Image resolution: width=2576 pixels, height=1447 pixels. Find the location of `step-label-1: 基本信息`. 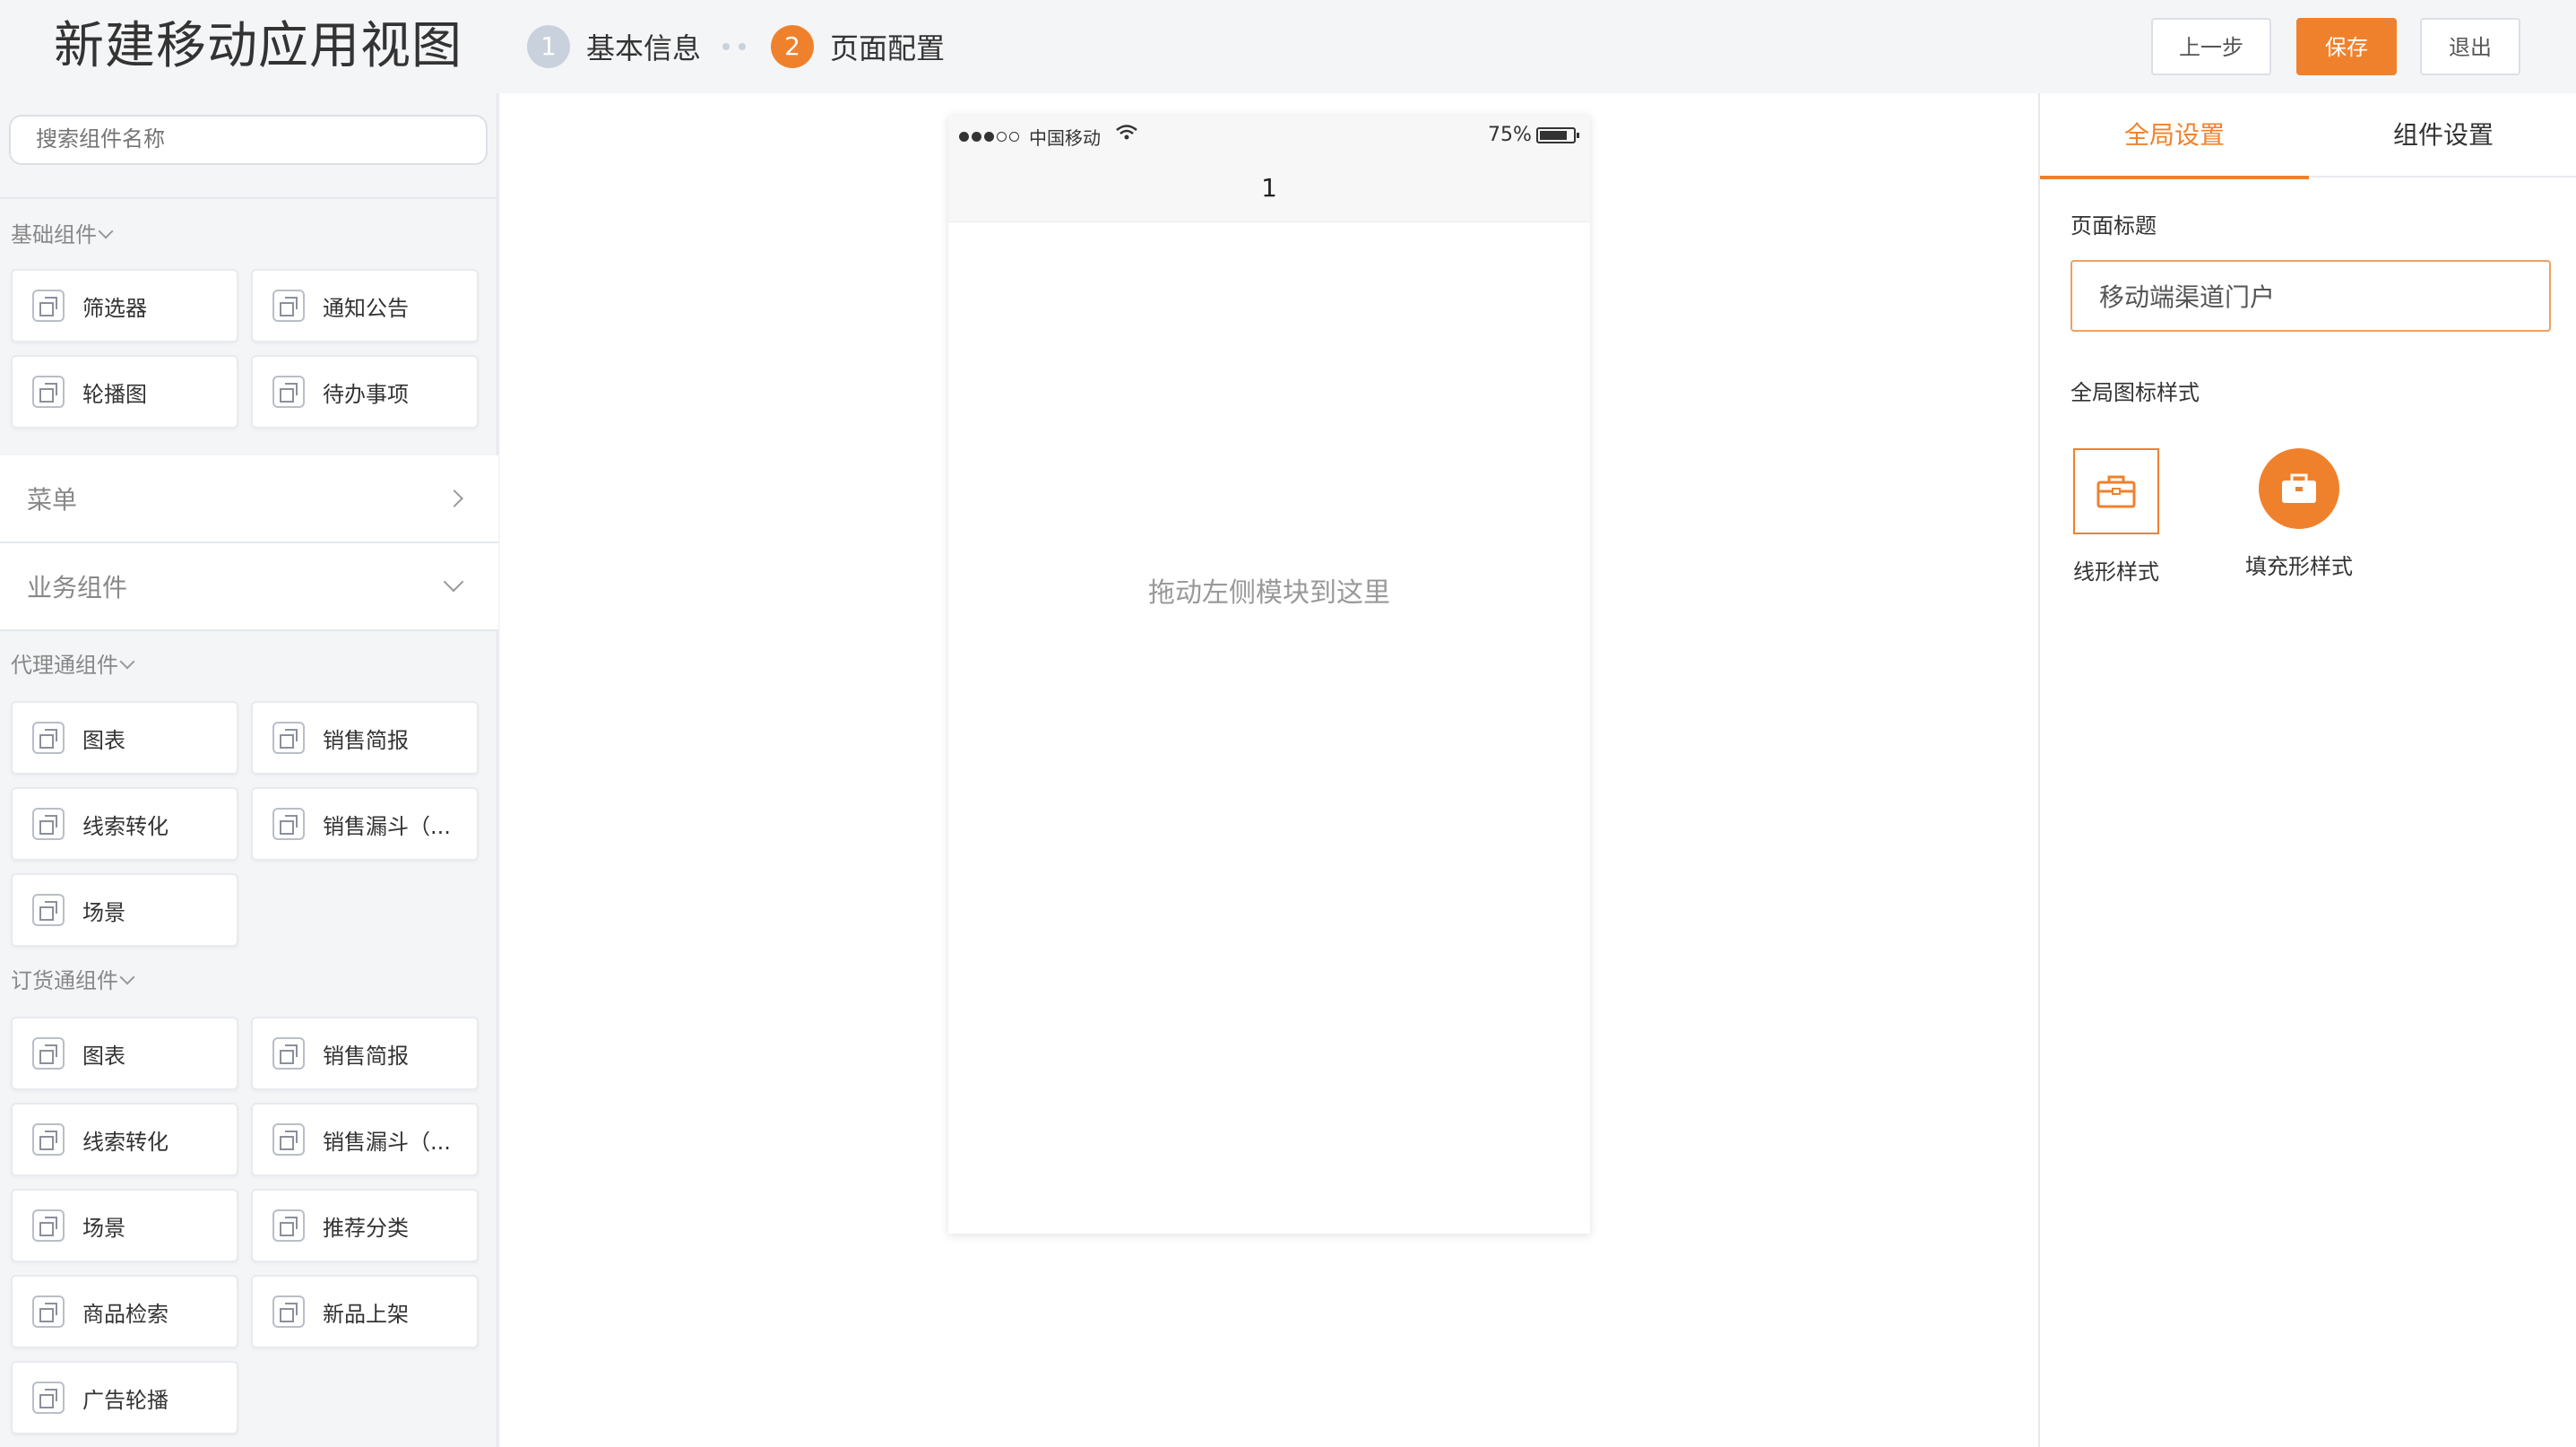

step-label-1: 基本信息 is located at coordinates (644, 48).